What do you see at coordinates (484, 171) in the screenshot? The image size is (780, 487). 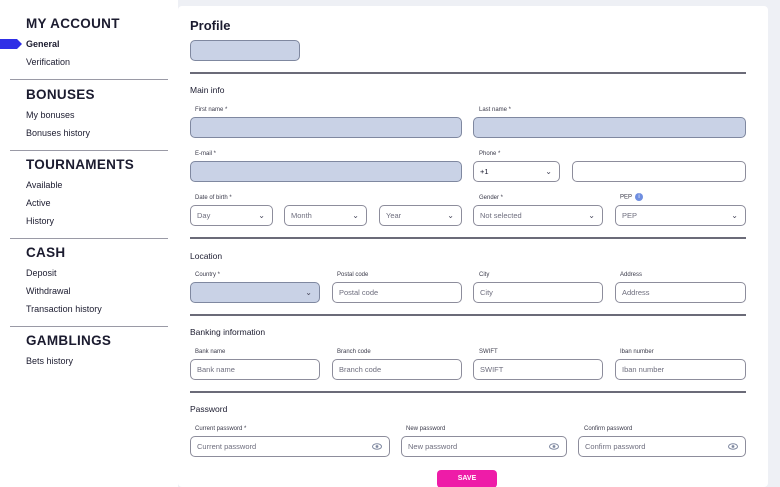 I see `phone-code-value: +1` at bounding box center [484, 171].